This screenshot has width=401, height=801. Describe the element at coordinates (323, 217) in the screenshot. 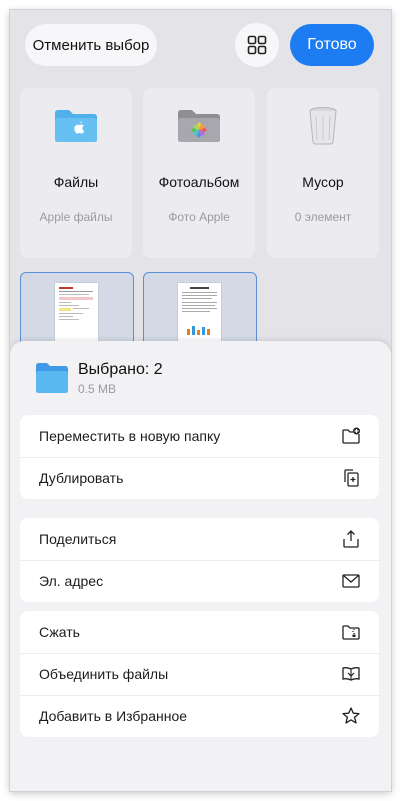

I see `folder-subtitle: 0 элемент` at that location.